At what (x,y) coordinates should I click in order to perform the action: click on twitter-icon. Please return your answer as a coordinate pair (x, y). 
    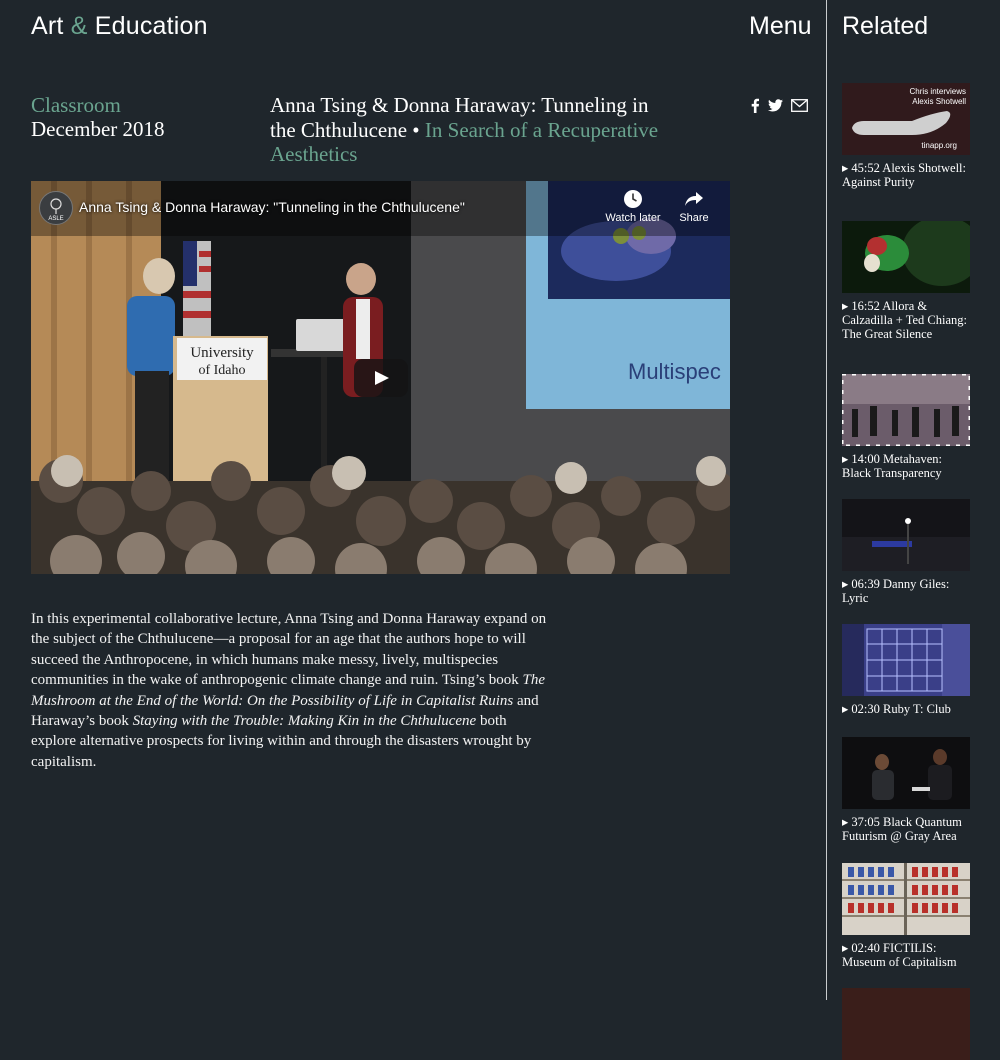
    Looking at the image, I should click on (775, 108).